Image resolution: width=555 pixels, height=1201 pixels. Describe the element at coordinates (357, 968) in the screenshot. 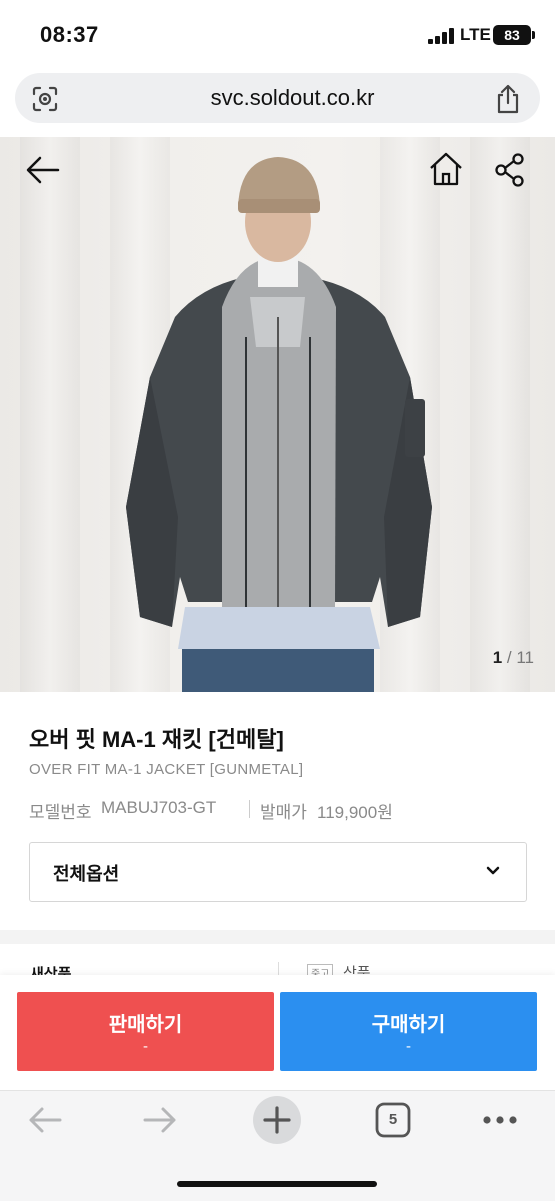

I see `used-items-tab: 상품` at that location.